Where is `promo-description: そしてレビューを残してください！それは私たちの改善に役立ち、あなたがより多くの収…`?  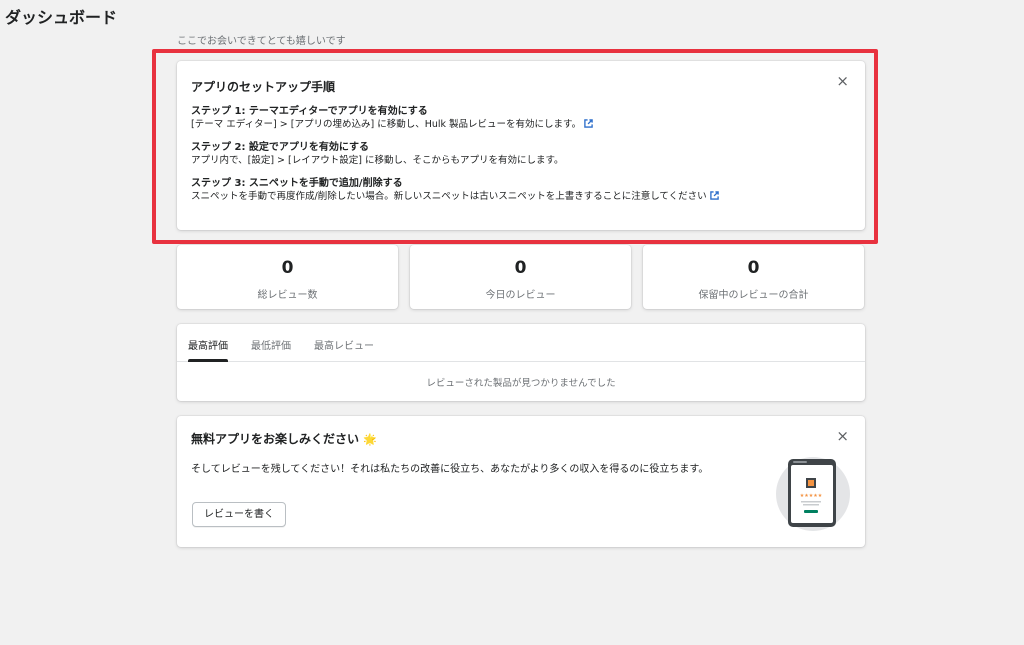
promo-description: そしてレビューを残してください！それは私たちの改善に役立ち、あなたがより多くの収… is located at coordinates (450, 469).